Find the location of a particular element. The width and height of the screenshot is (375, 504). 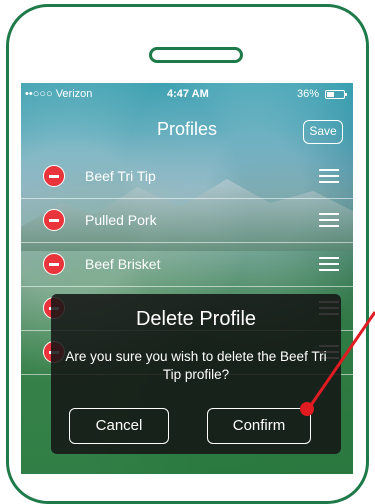

profile-name: Beef Tri Tip is located at coordinates (120, 176).